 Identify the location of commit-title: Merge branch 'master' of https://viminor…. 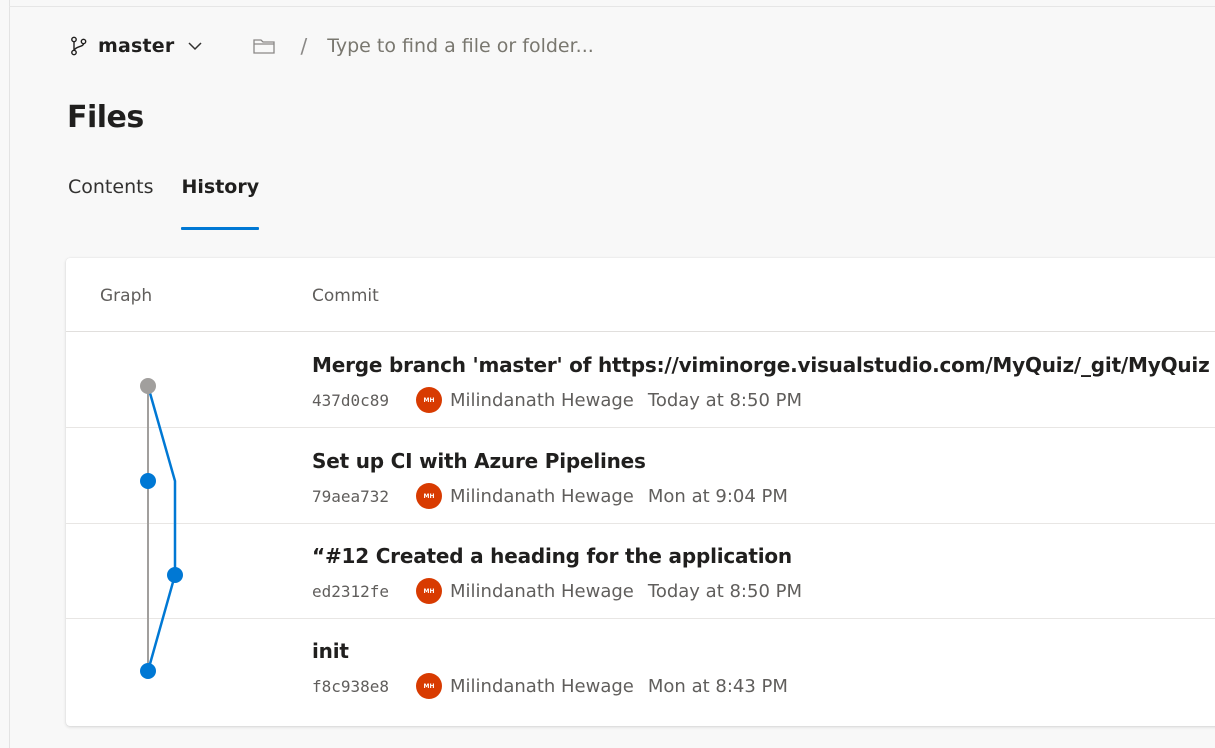
(761, 365).